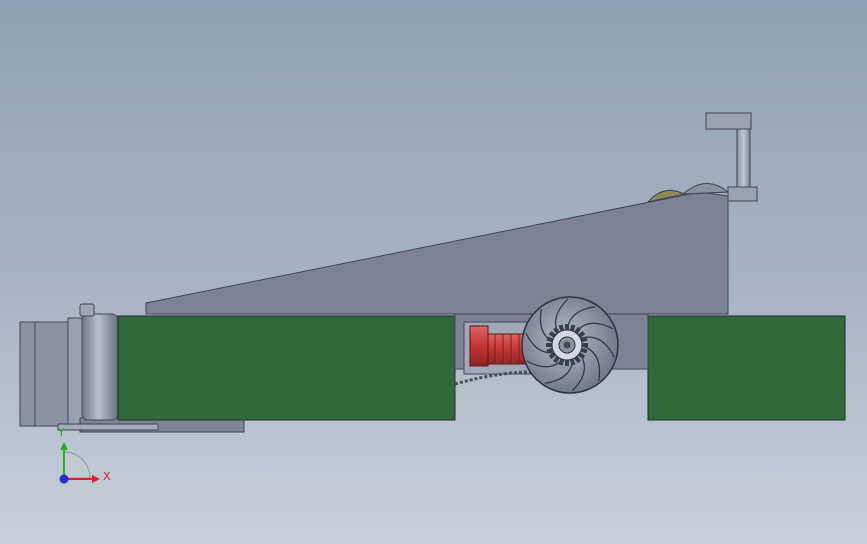 This screenshot has width=867, height=544. Describe the element at coordinates (742, 194) in the screenshot. I see `handle-base` at that location.